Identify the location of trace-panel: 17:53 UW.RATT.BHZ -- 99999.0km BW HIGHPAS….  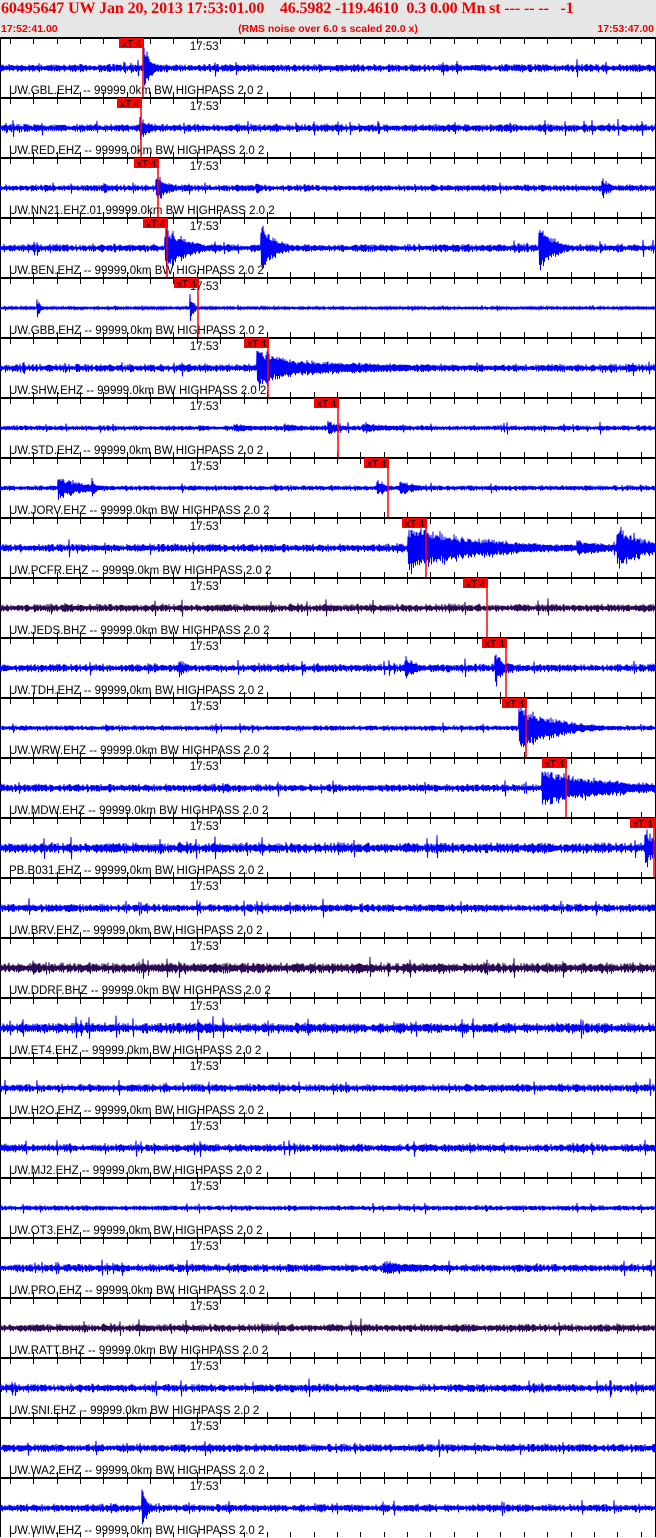
(328, 1327).